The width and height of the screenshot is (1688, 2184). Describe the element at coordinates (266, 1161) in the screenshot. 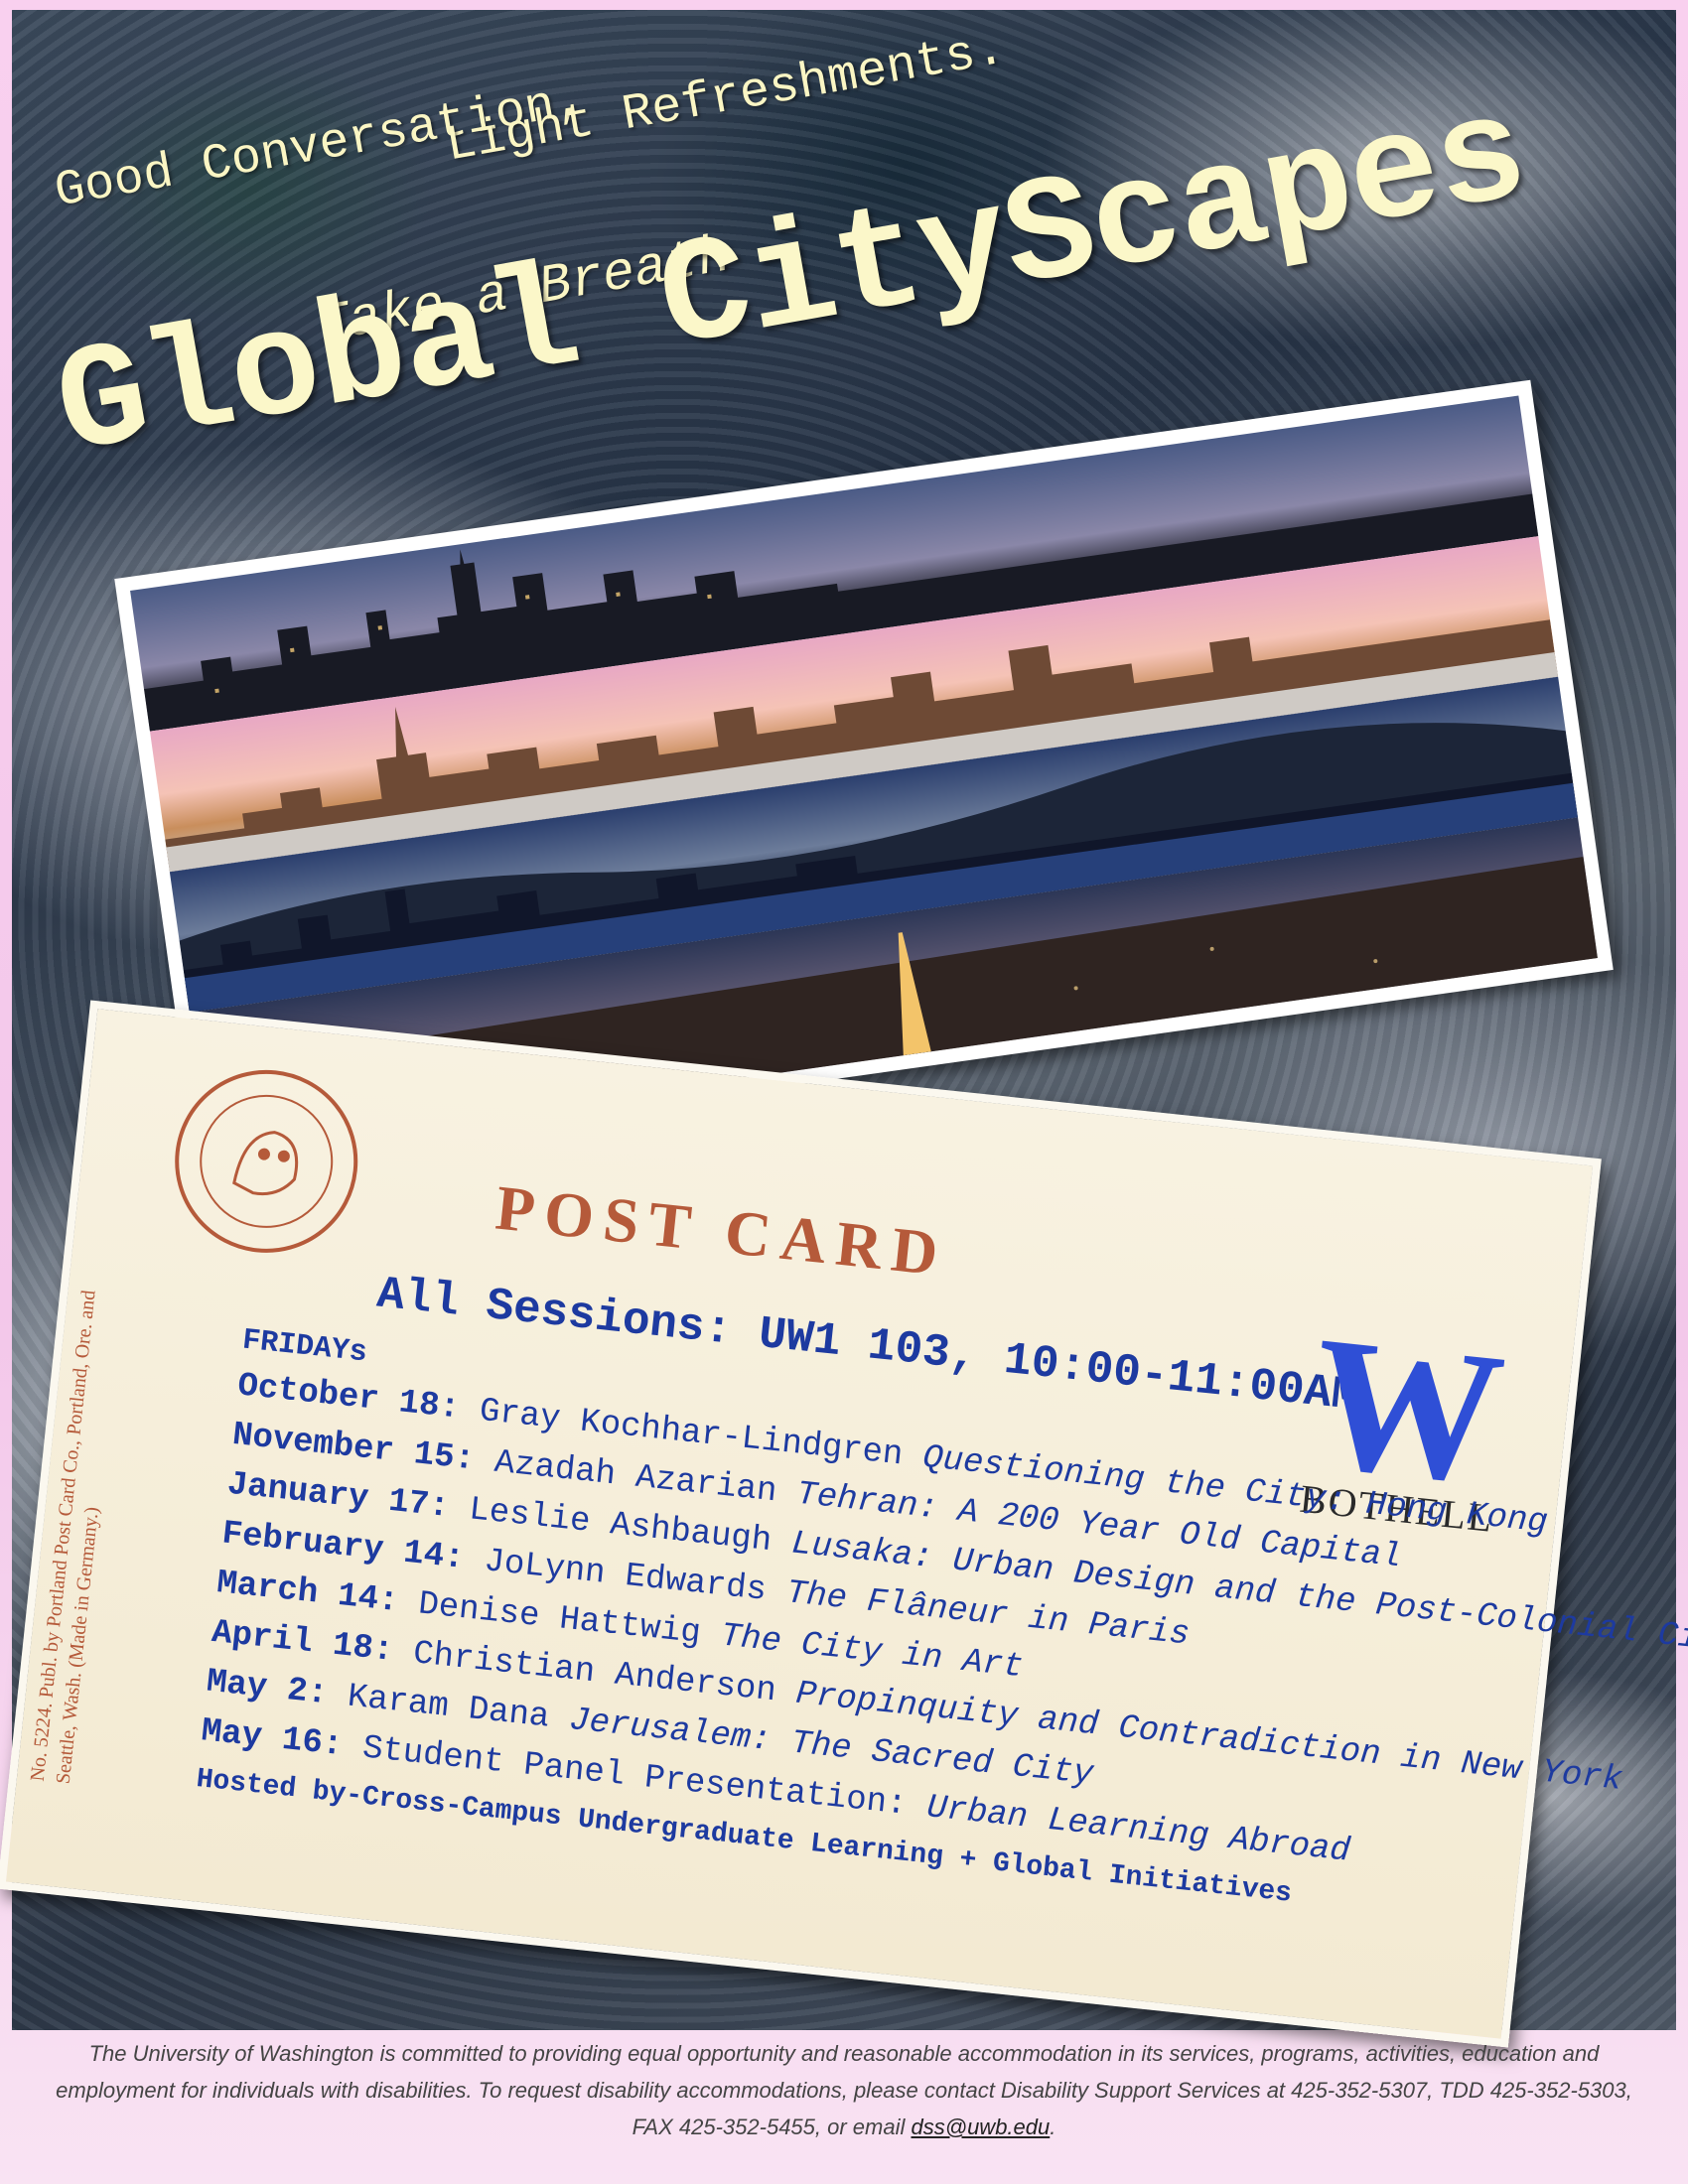

I see `exposition-seal-icon` at that location.